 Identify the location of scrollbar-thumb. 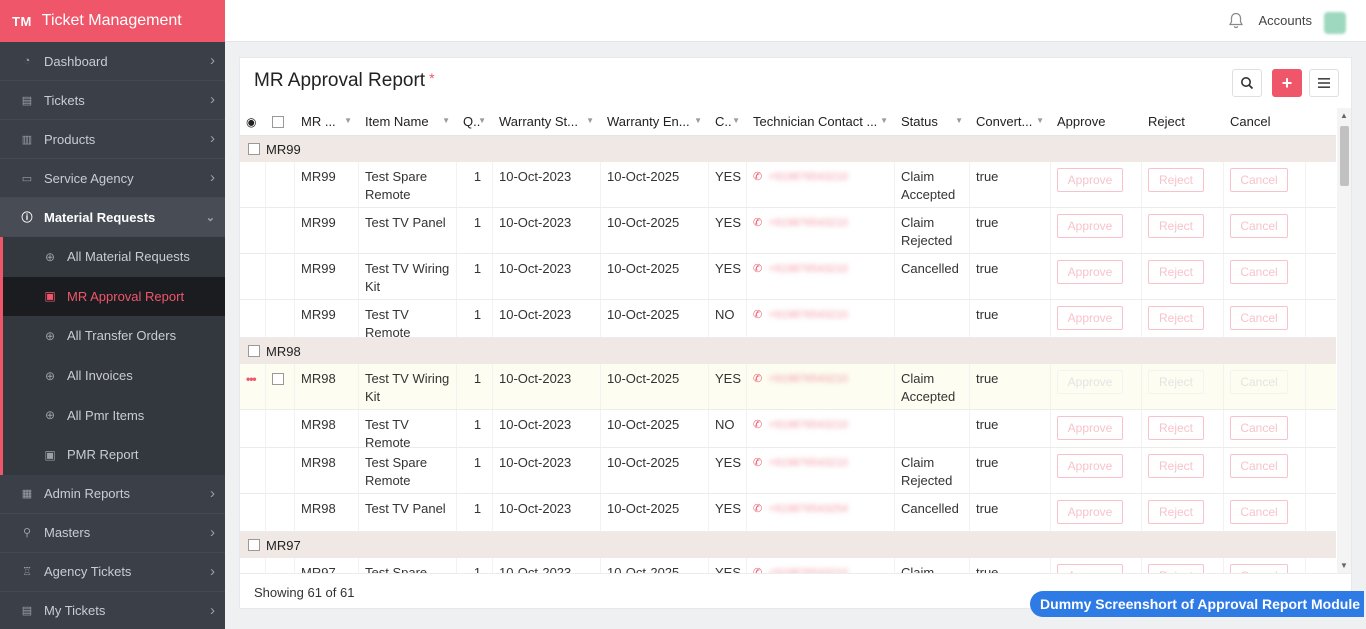
(1344, 156).